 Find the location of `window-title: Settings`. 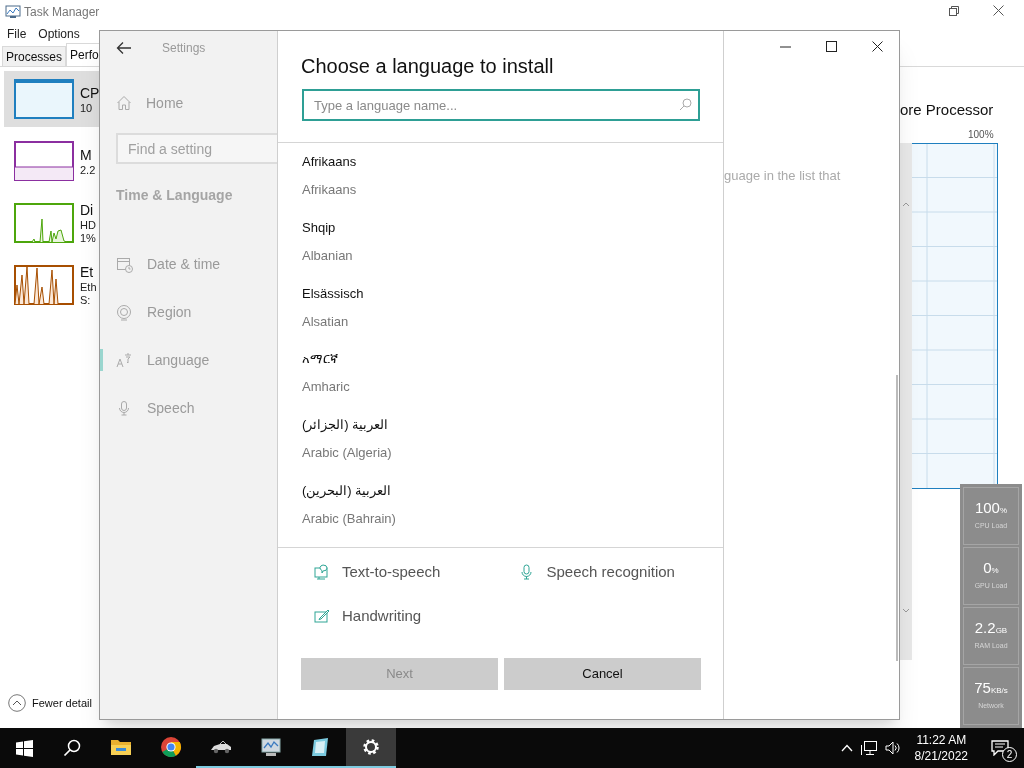

window-title: Settings is located at coordinates (184, 48).